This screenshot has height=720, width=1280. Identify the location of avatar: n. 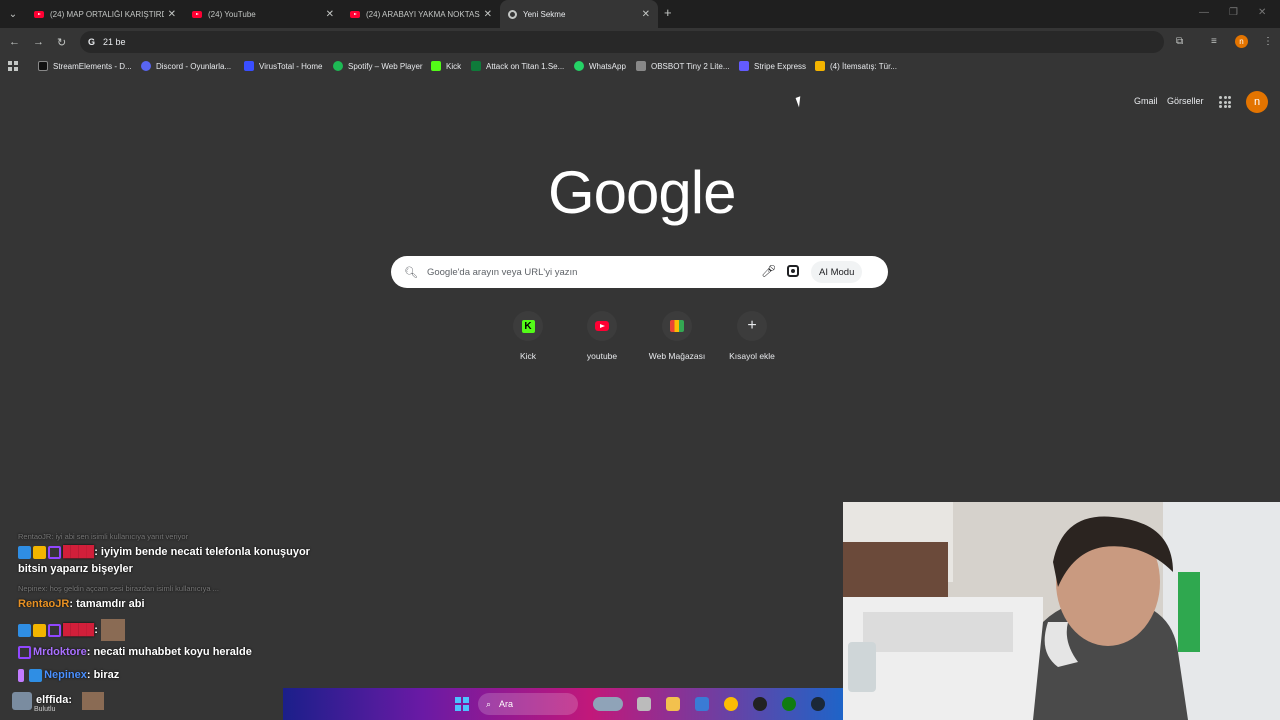
(1257, 102).